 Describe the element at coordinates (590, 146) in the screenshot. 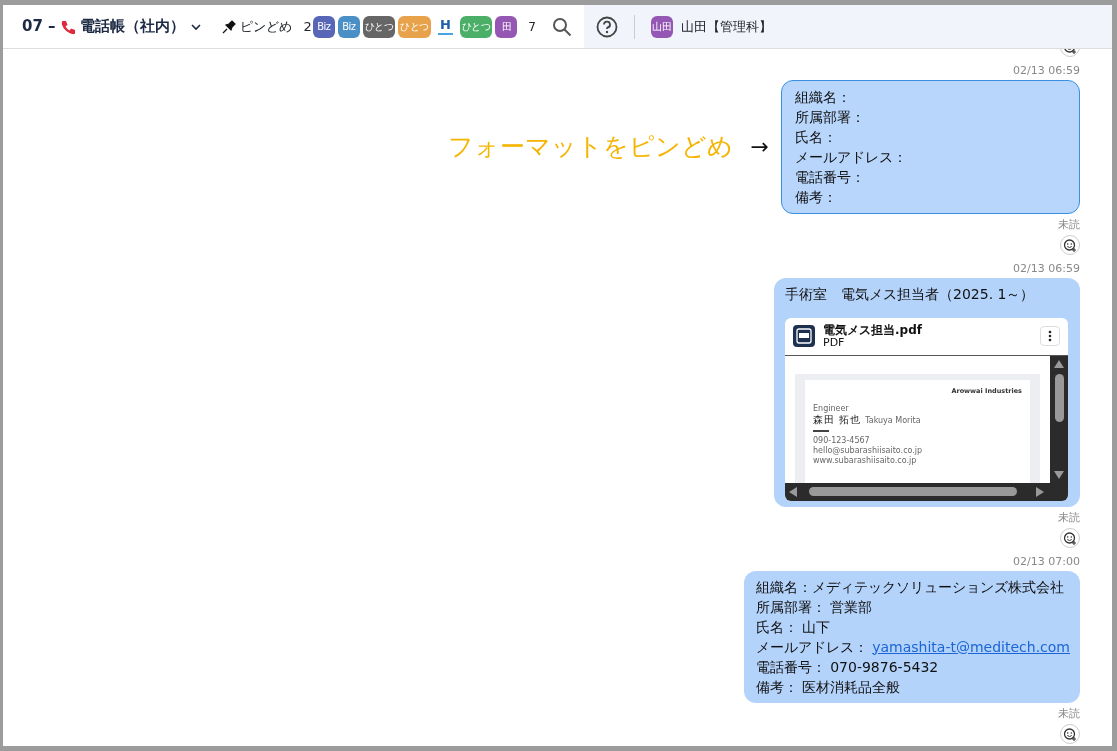

I see `annotation-text: フォーマットをピンどめ` at that location.